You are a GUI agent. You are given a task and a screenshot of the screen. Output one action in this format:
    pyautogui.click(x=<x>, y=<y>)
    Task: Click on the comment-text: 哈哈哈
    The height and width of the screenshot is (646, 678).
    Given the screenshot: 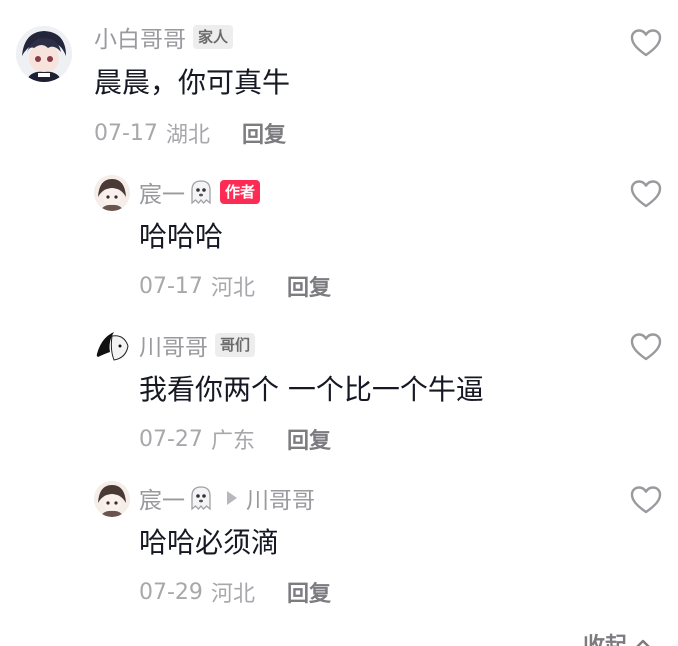 What is the action you would take?
    pyautogui.click(x=181, y=236)
    